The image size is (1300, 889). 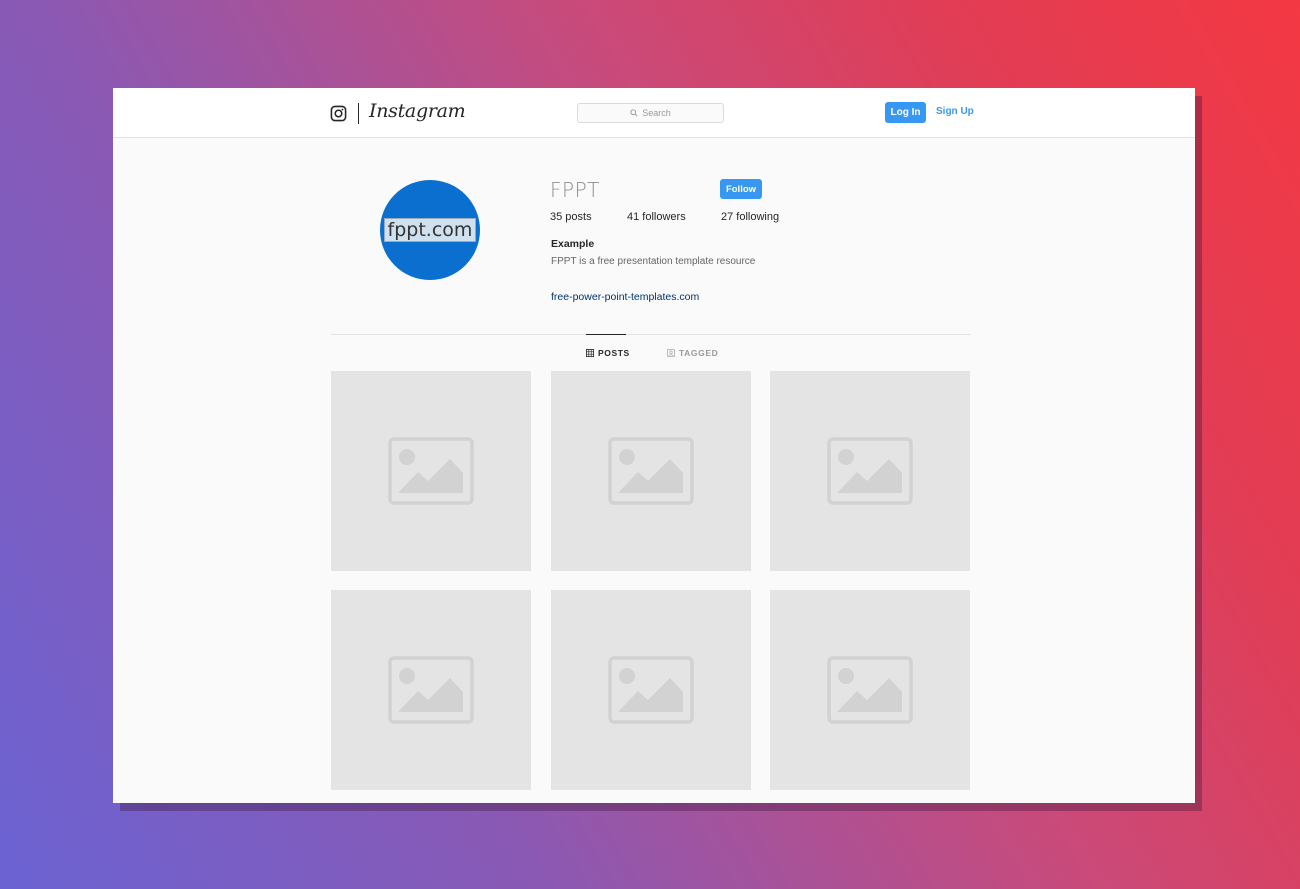 I want to click on top-nav: Instagram Search Log In Sign Up, so click(x=654, y=113).